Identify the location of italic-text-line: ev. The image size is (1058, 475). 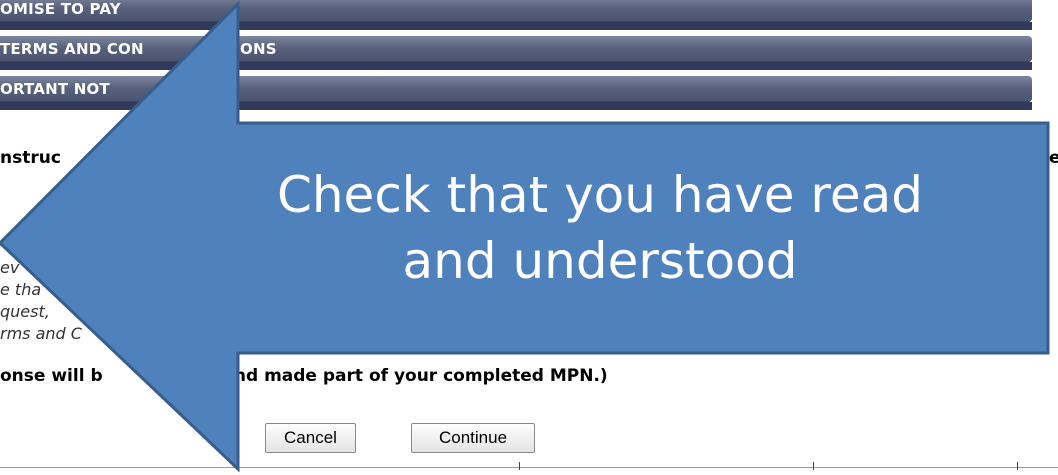
(10, 267).